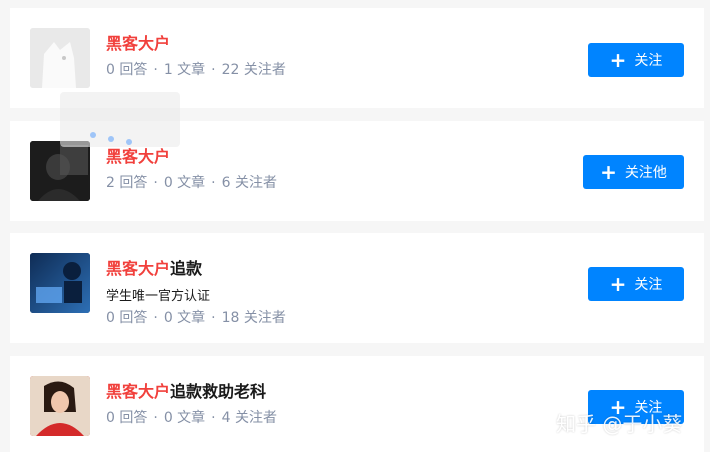 This screenshot has width=710, height=452. I want to click on name-rest: 追款救助老科, so click(218, 391).